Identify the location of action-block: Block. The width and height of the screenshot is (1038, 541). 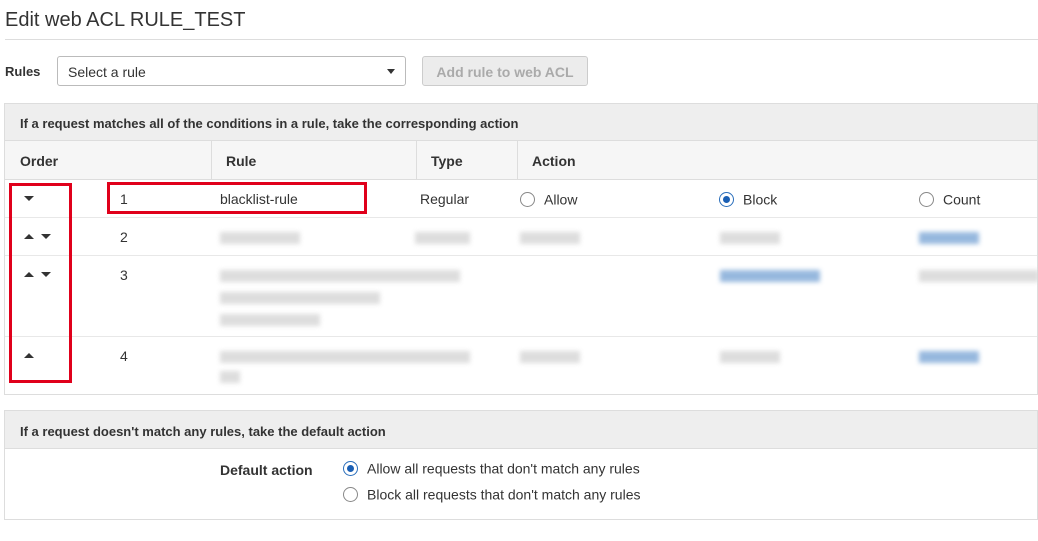
(748, 198).